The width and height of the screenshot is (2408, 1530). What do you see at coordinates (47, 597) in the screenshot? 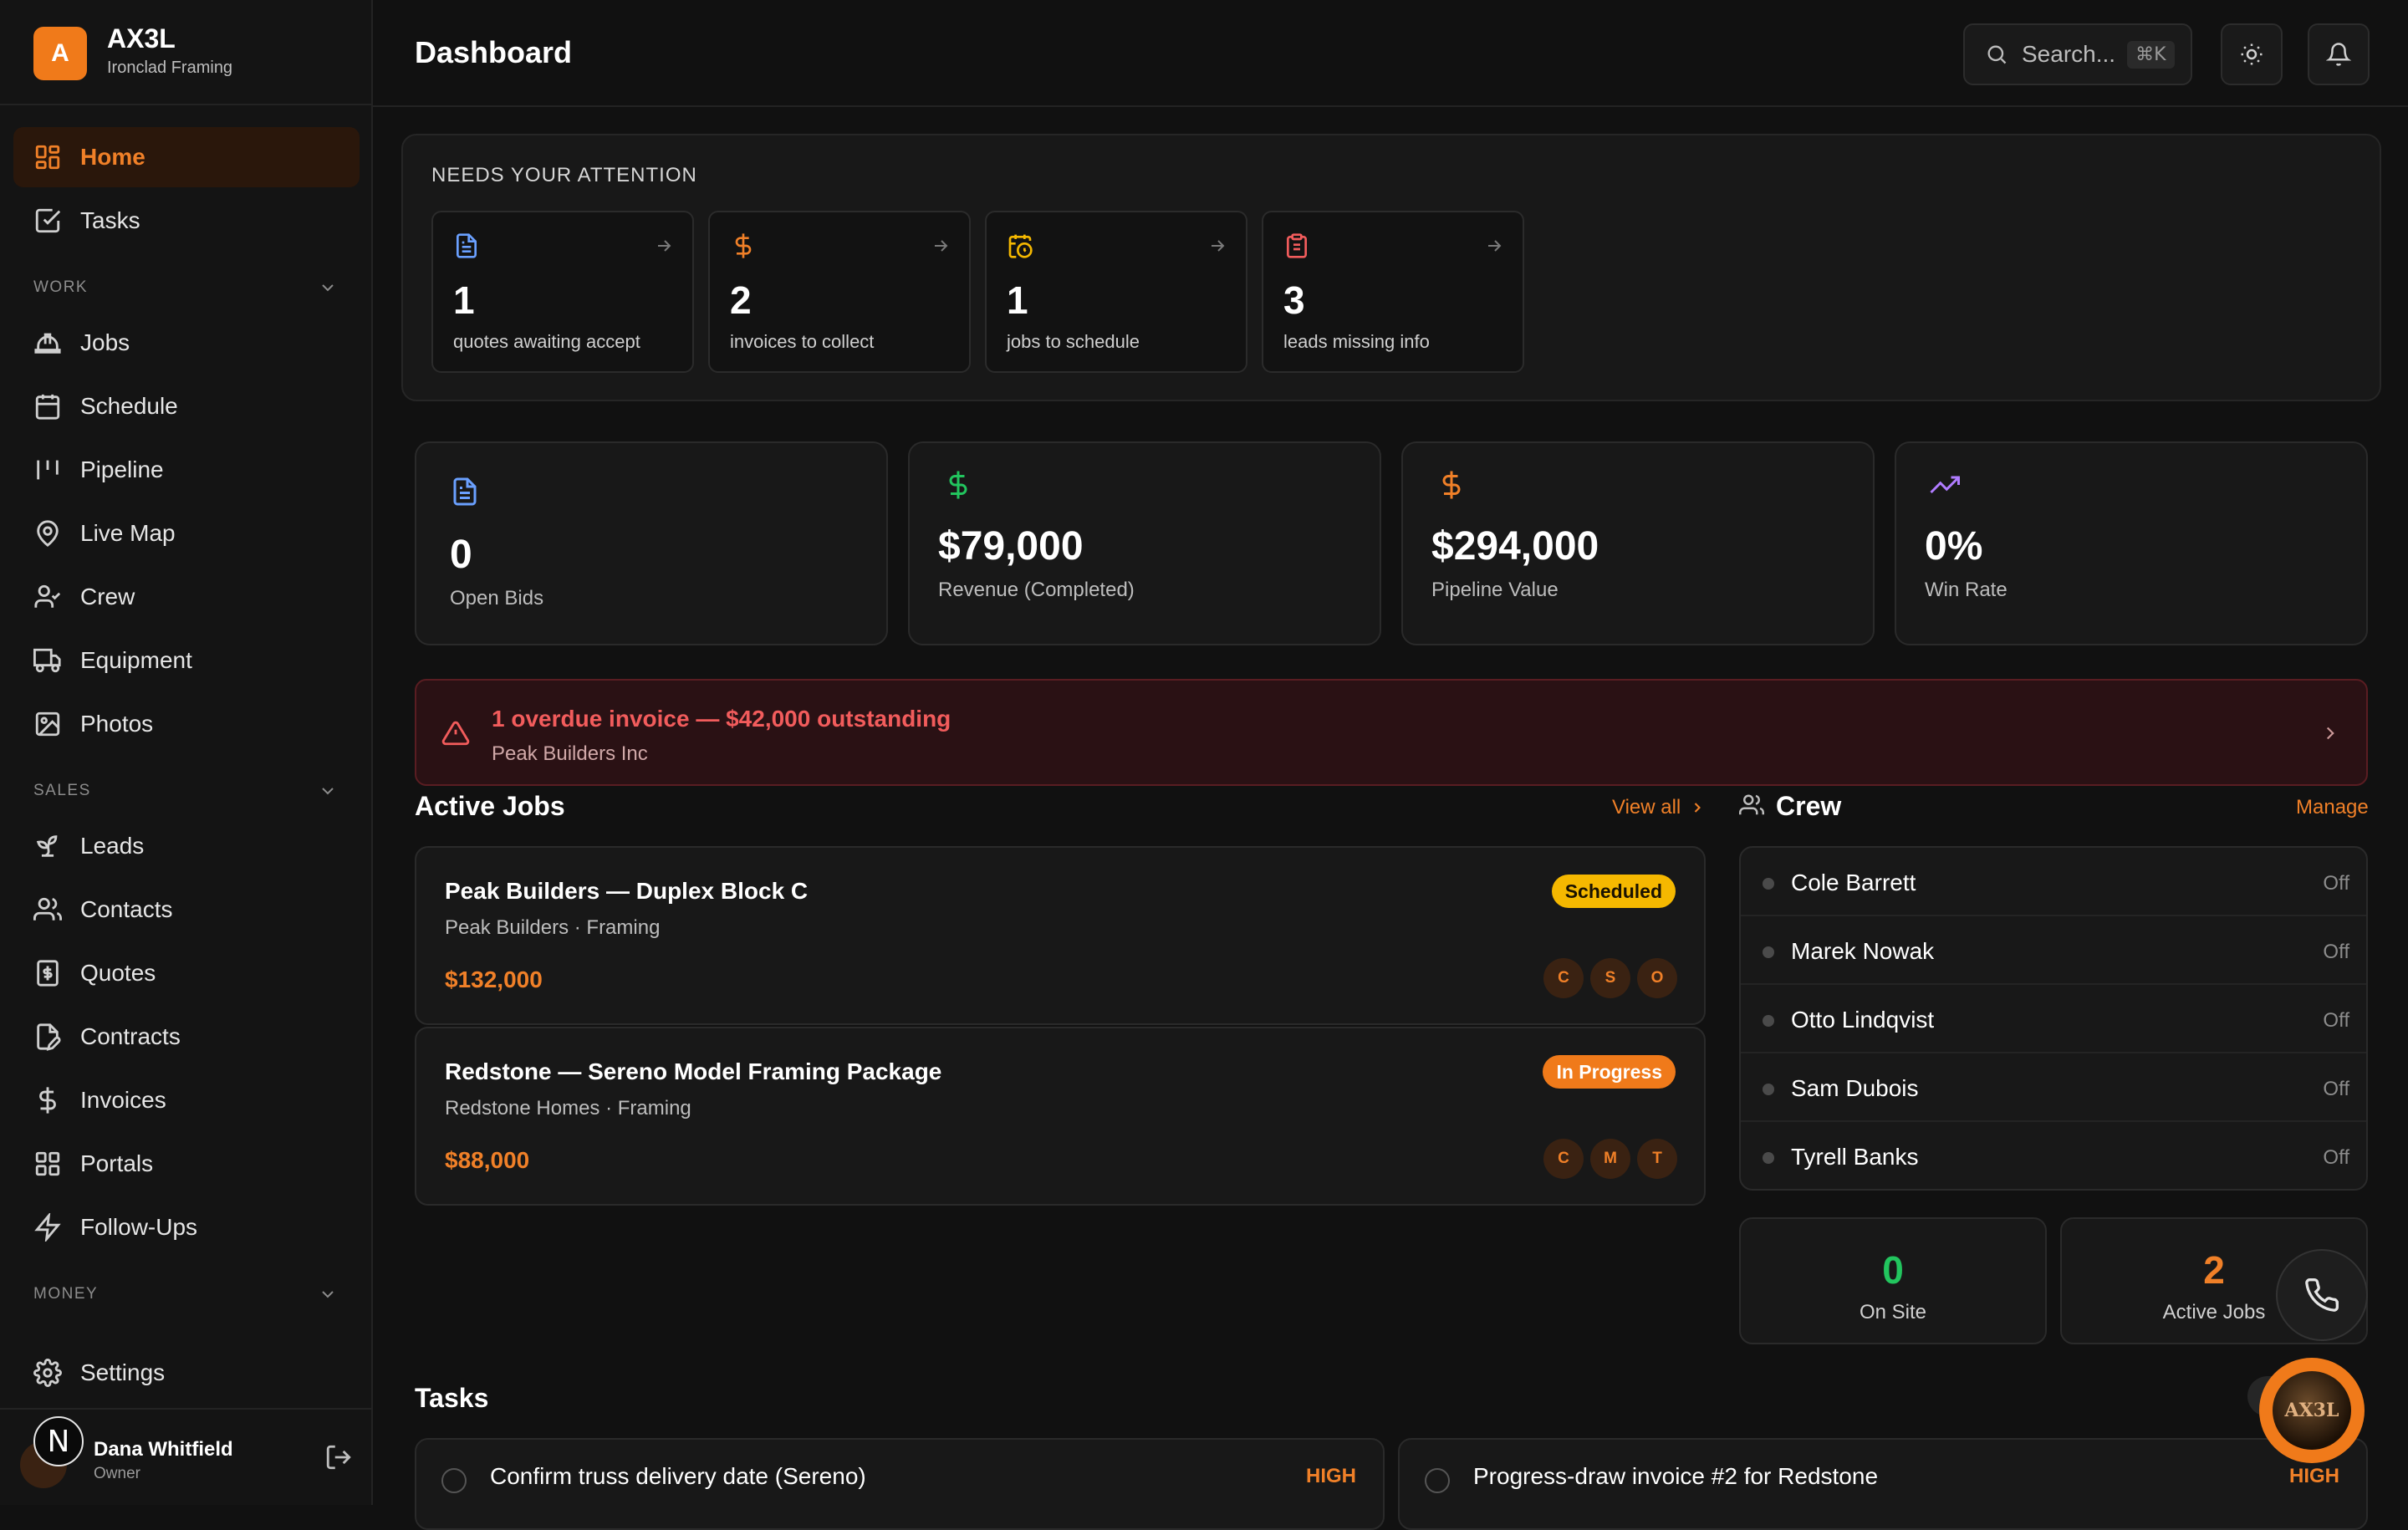
I see `user-check-icon` at bounding box center [47, 597].